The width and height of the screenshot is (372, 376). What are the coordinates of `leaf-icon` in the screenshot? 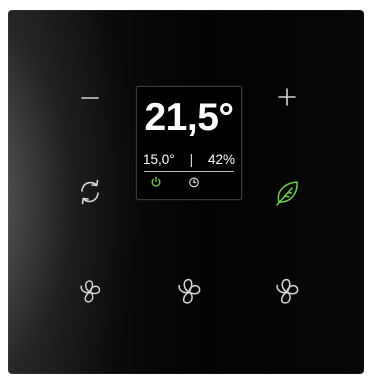 It's located at (287, 193).